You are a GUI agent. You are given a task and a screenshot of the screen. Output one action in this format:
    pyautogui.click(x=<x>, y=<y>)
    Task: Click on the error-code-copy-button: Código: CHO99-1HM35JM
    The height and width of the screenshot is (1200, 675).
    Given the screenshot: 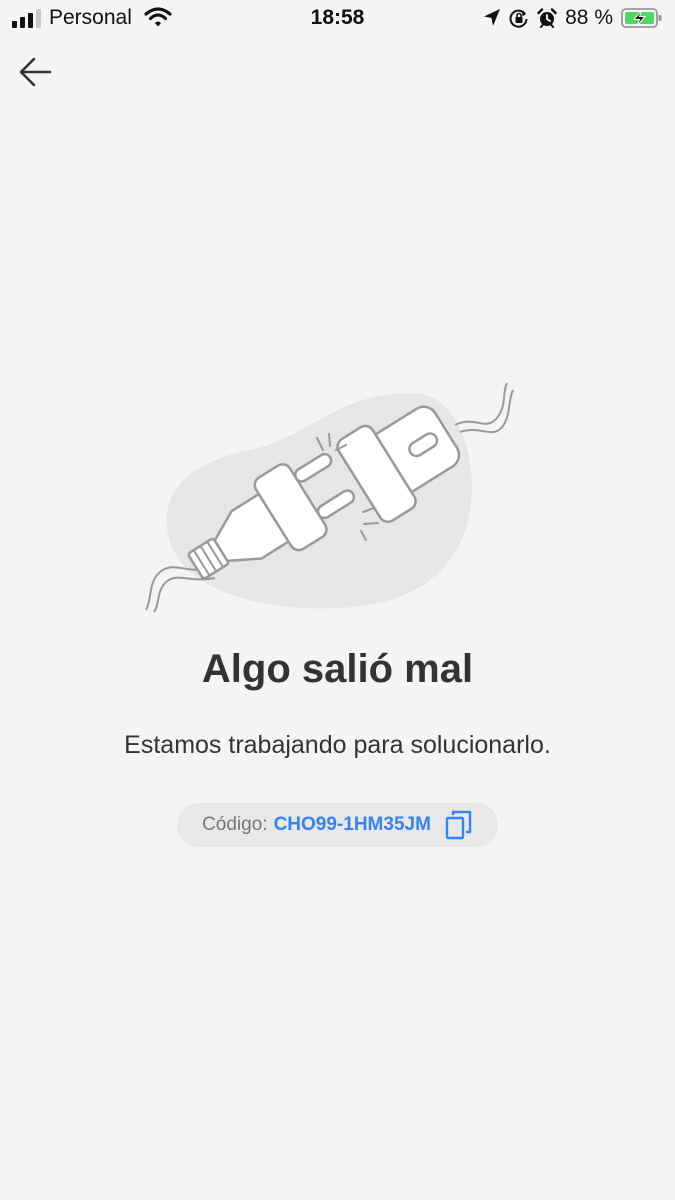 What is the action you would take?
    pyautogui.click(x=337, y=825)
    